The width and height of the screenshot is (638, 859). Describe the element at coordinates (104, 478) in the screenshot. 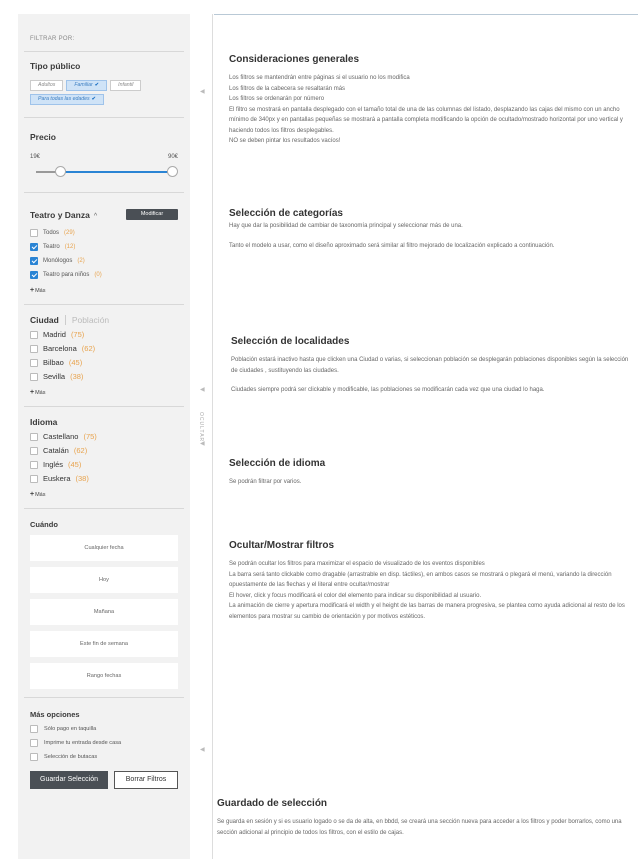

I see `checkbox-euskera: Euskera (38)` at that location.